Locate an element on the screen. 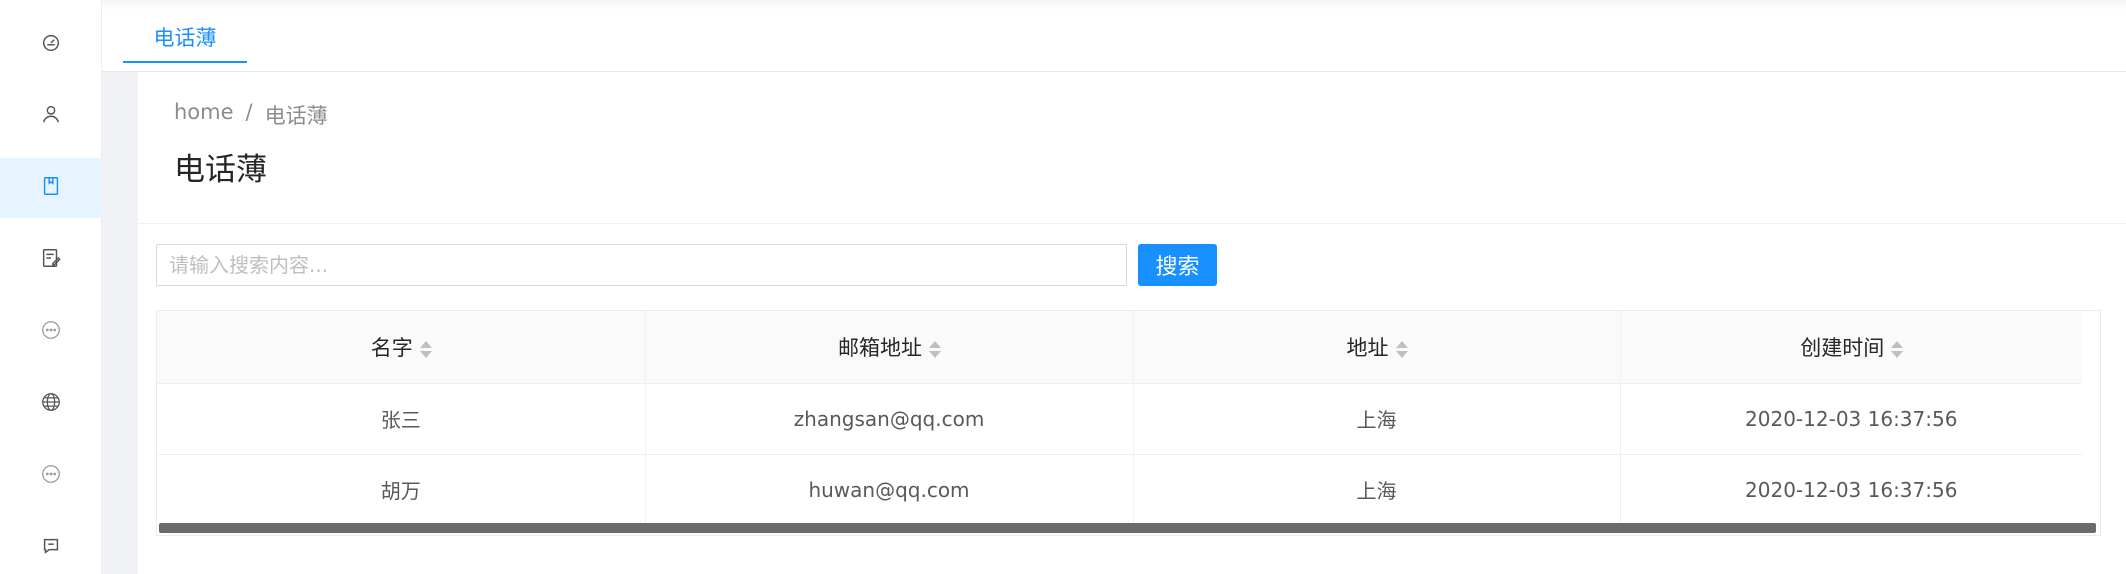 This screenshot has height=574, width=2126. column-header-name: 名字 is located at coordinates (401, 347).